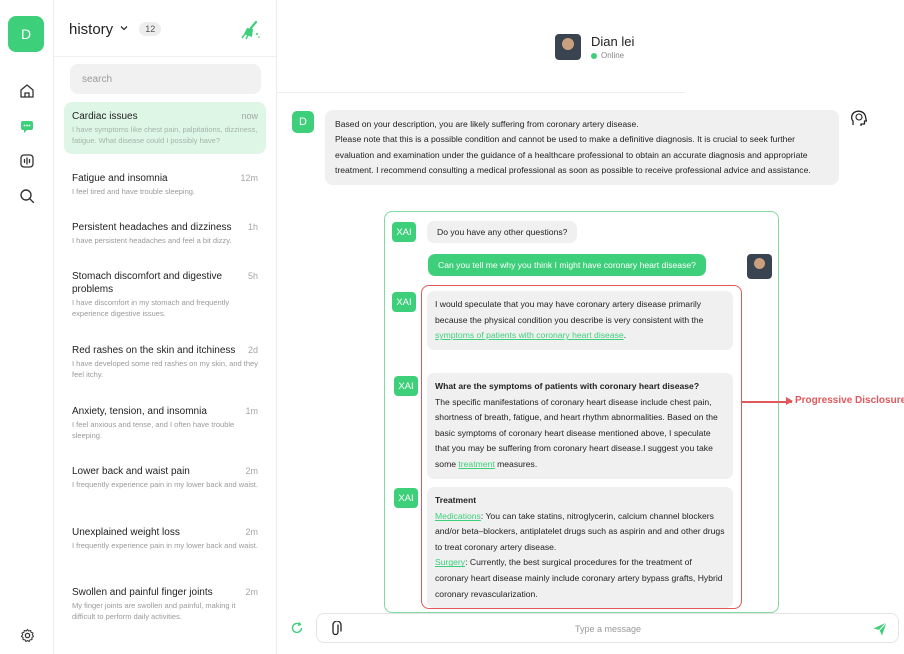 The height and width of the screenshot is (654, 904). I want to click on annotation-arrow, so click(767, 402).